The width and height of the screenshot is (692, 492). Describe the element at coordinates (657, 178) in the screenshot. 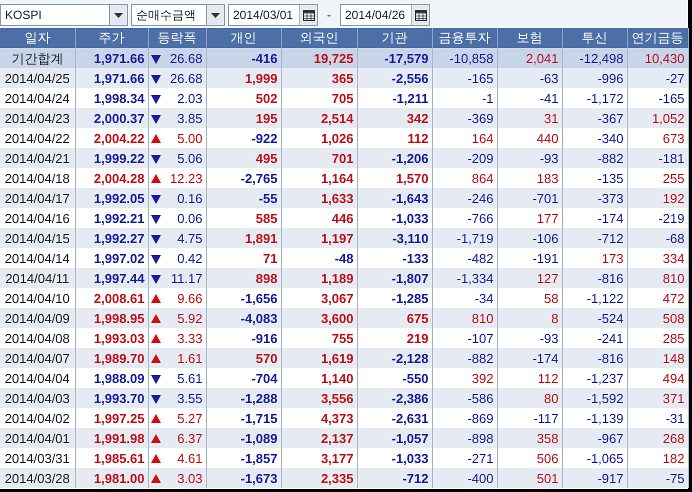

I see `table-cell: 255` at that location.